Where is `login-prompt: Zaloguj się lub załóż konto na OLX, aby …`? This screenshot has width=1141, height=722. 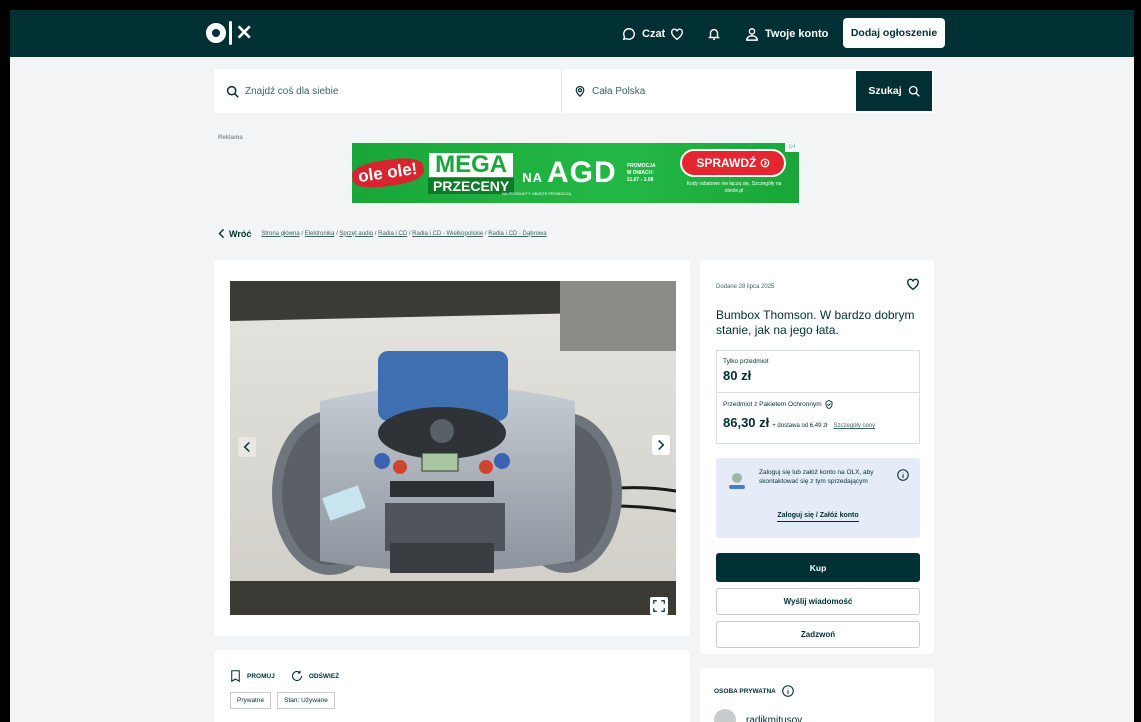 login-prompt: Zaloguj się lub załóż konto na OLX, aby … is located at coordinates (818, 498).